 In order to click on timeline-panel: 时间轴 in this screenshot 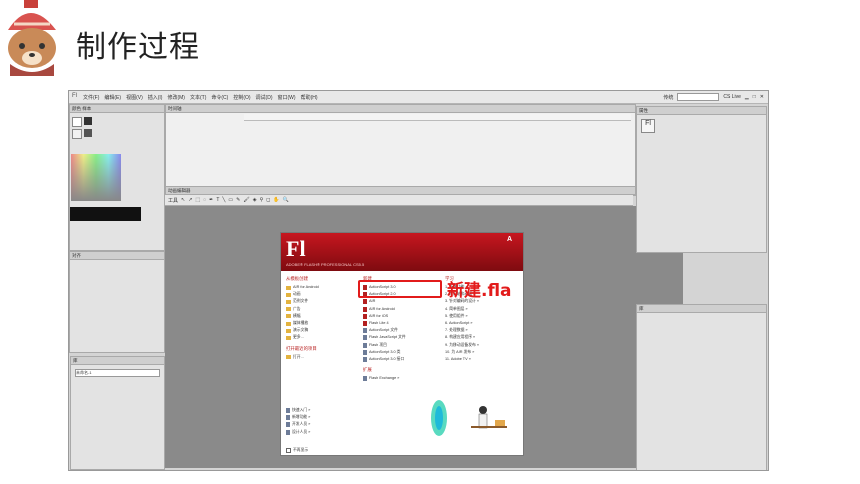, I will do `click(400, 149)`.